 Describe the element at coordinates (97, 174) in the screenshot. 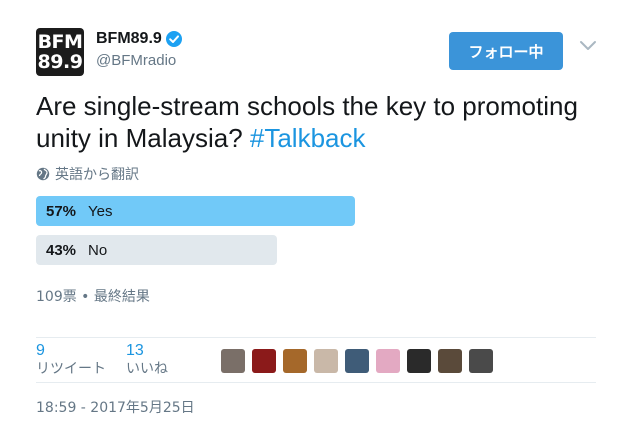

I see `translate-label: 英語から翻訳` at that location.